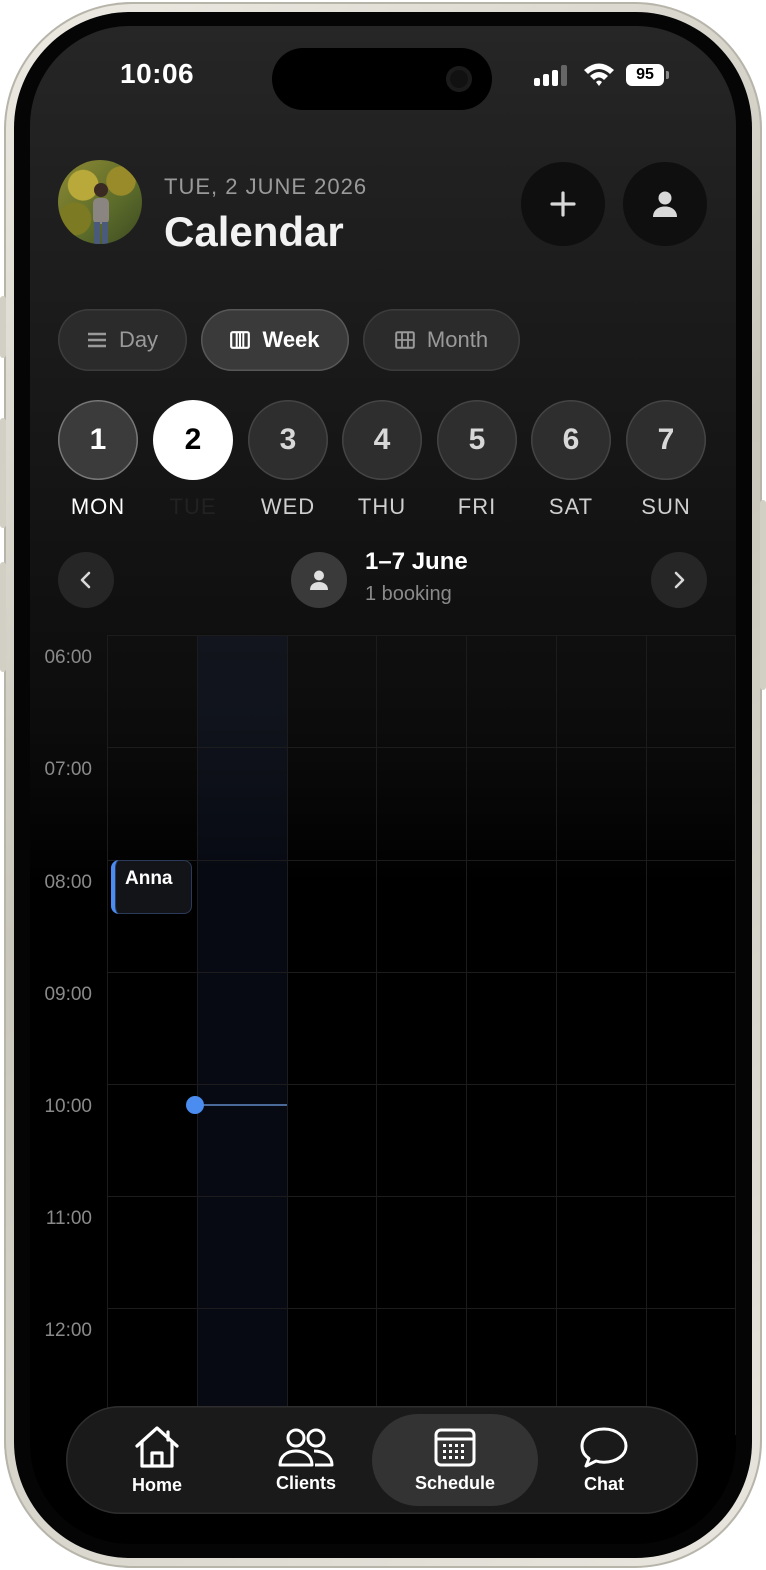 The width and height of the screenshot is (766, 1570). What do you see at coordinates (477, 506) in the screenshot?
I see `day-name-fri: FRI` at bounding box center [477, 506].